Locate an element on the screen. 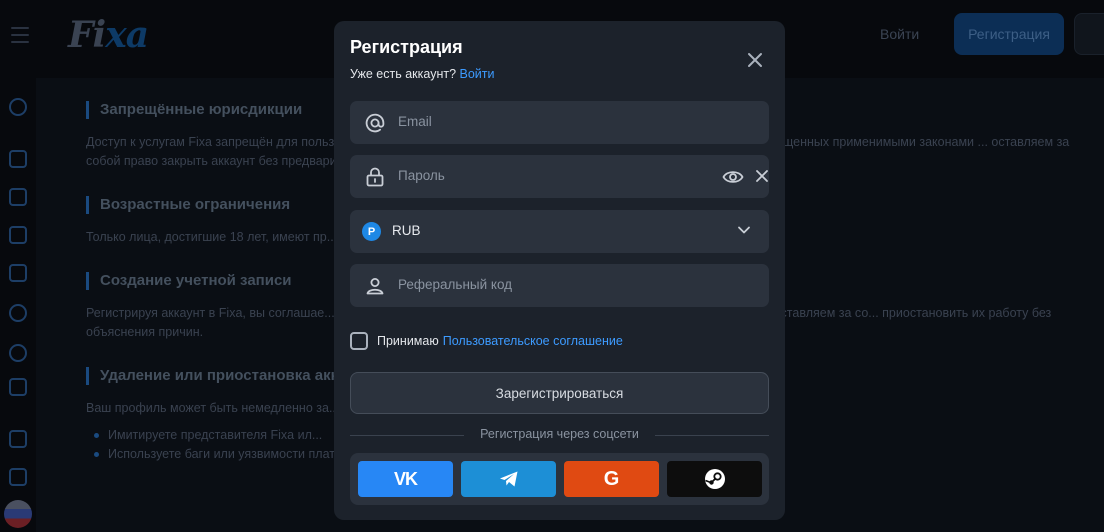 This screenshot has width=1104, height=532. email-placeholder: Email is located at coordinates (415, 121).